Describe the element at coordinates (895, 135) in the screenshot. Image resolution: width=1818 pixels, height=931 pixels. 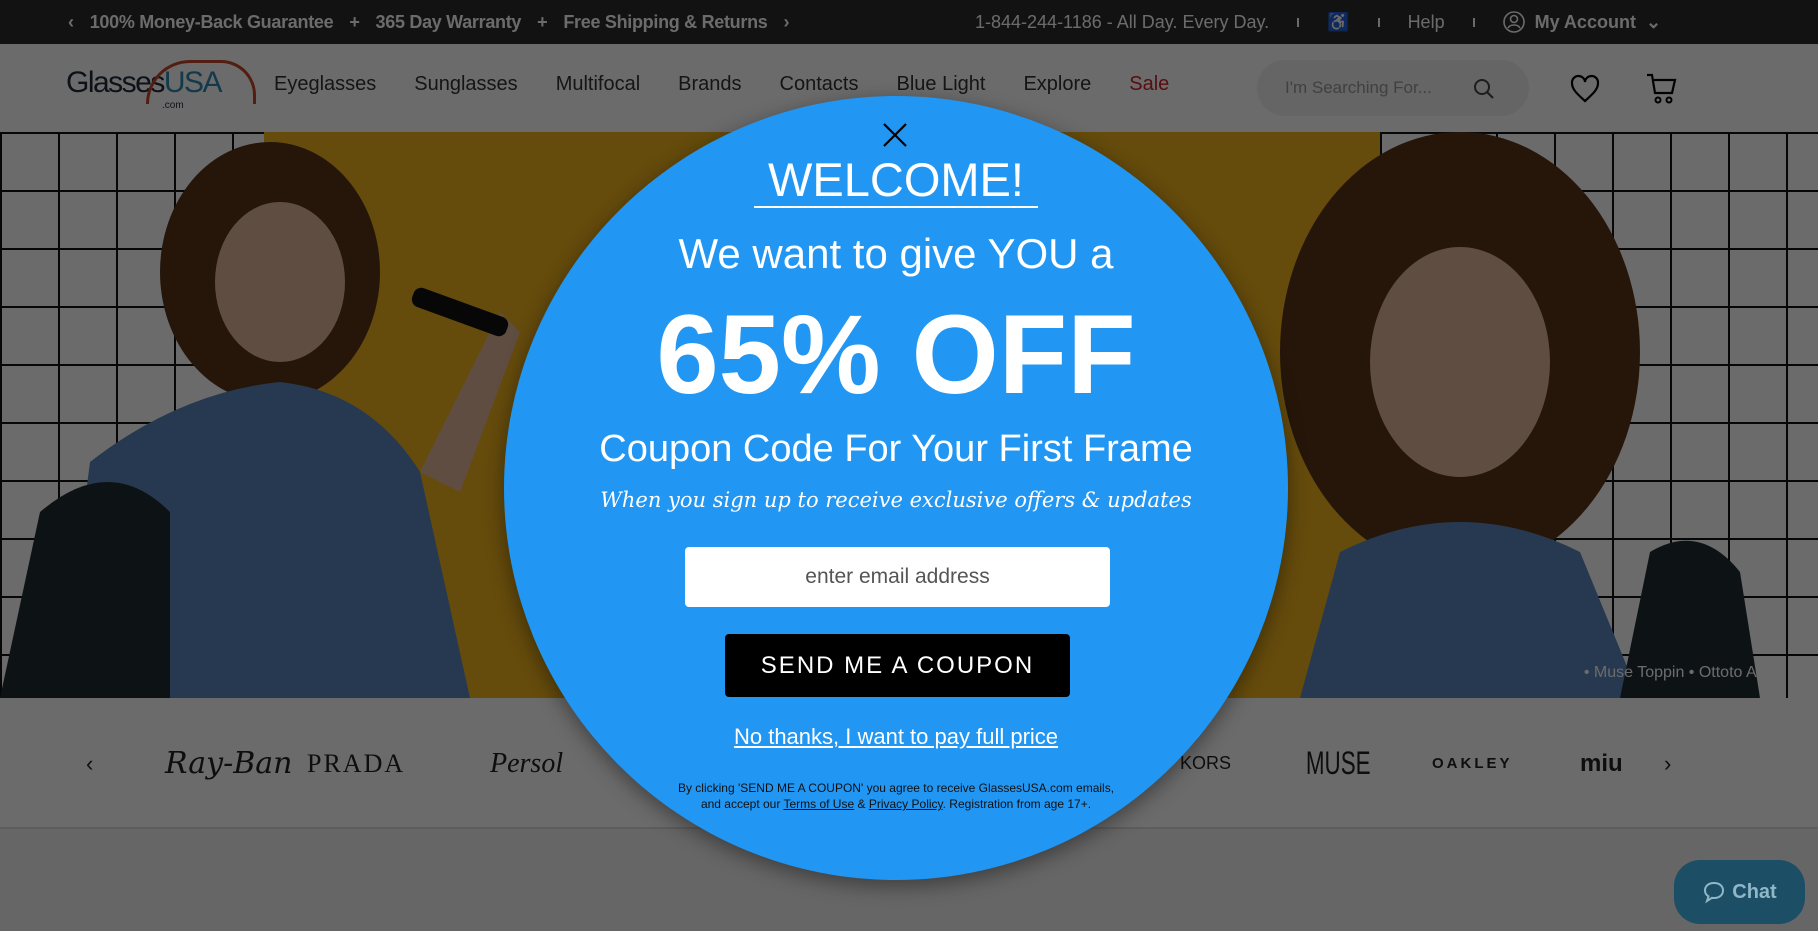
I see `close-icon` at that location.